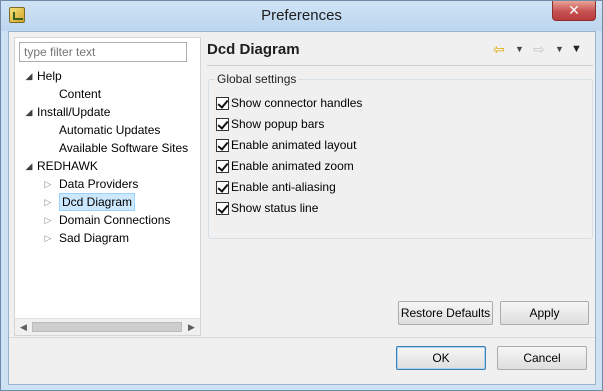  Describe the element at coordinates (559, 49) in the screenshot. I see `forward-history-dropdown-icon: ▼` at that location.